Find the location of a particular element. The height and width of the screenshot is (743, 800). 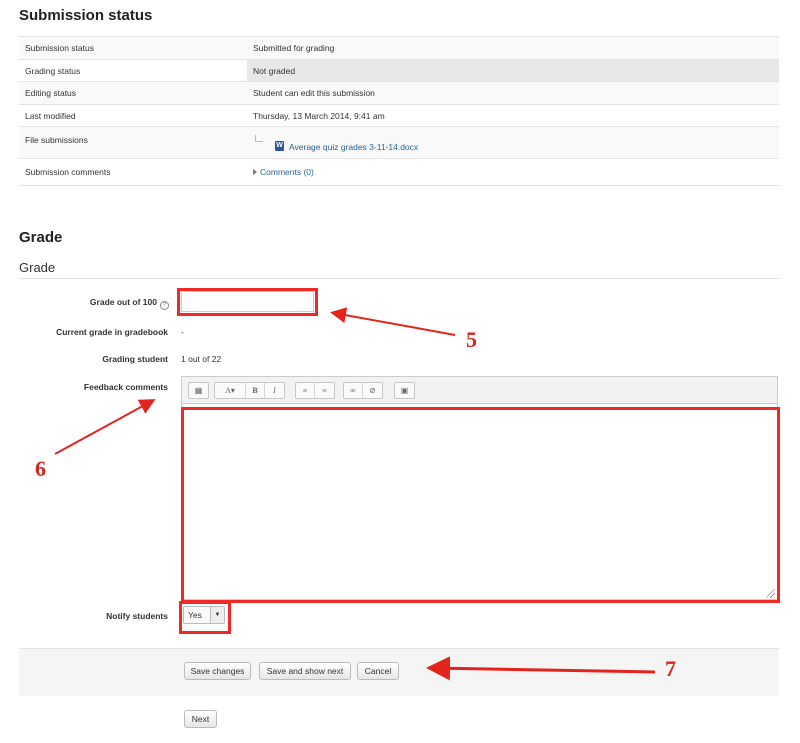

callout-5: 5 is located at coordinates (471, 339).